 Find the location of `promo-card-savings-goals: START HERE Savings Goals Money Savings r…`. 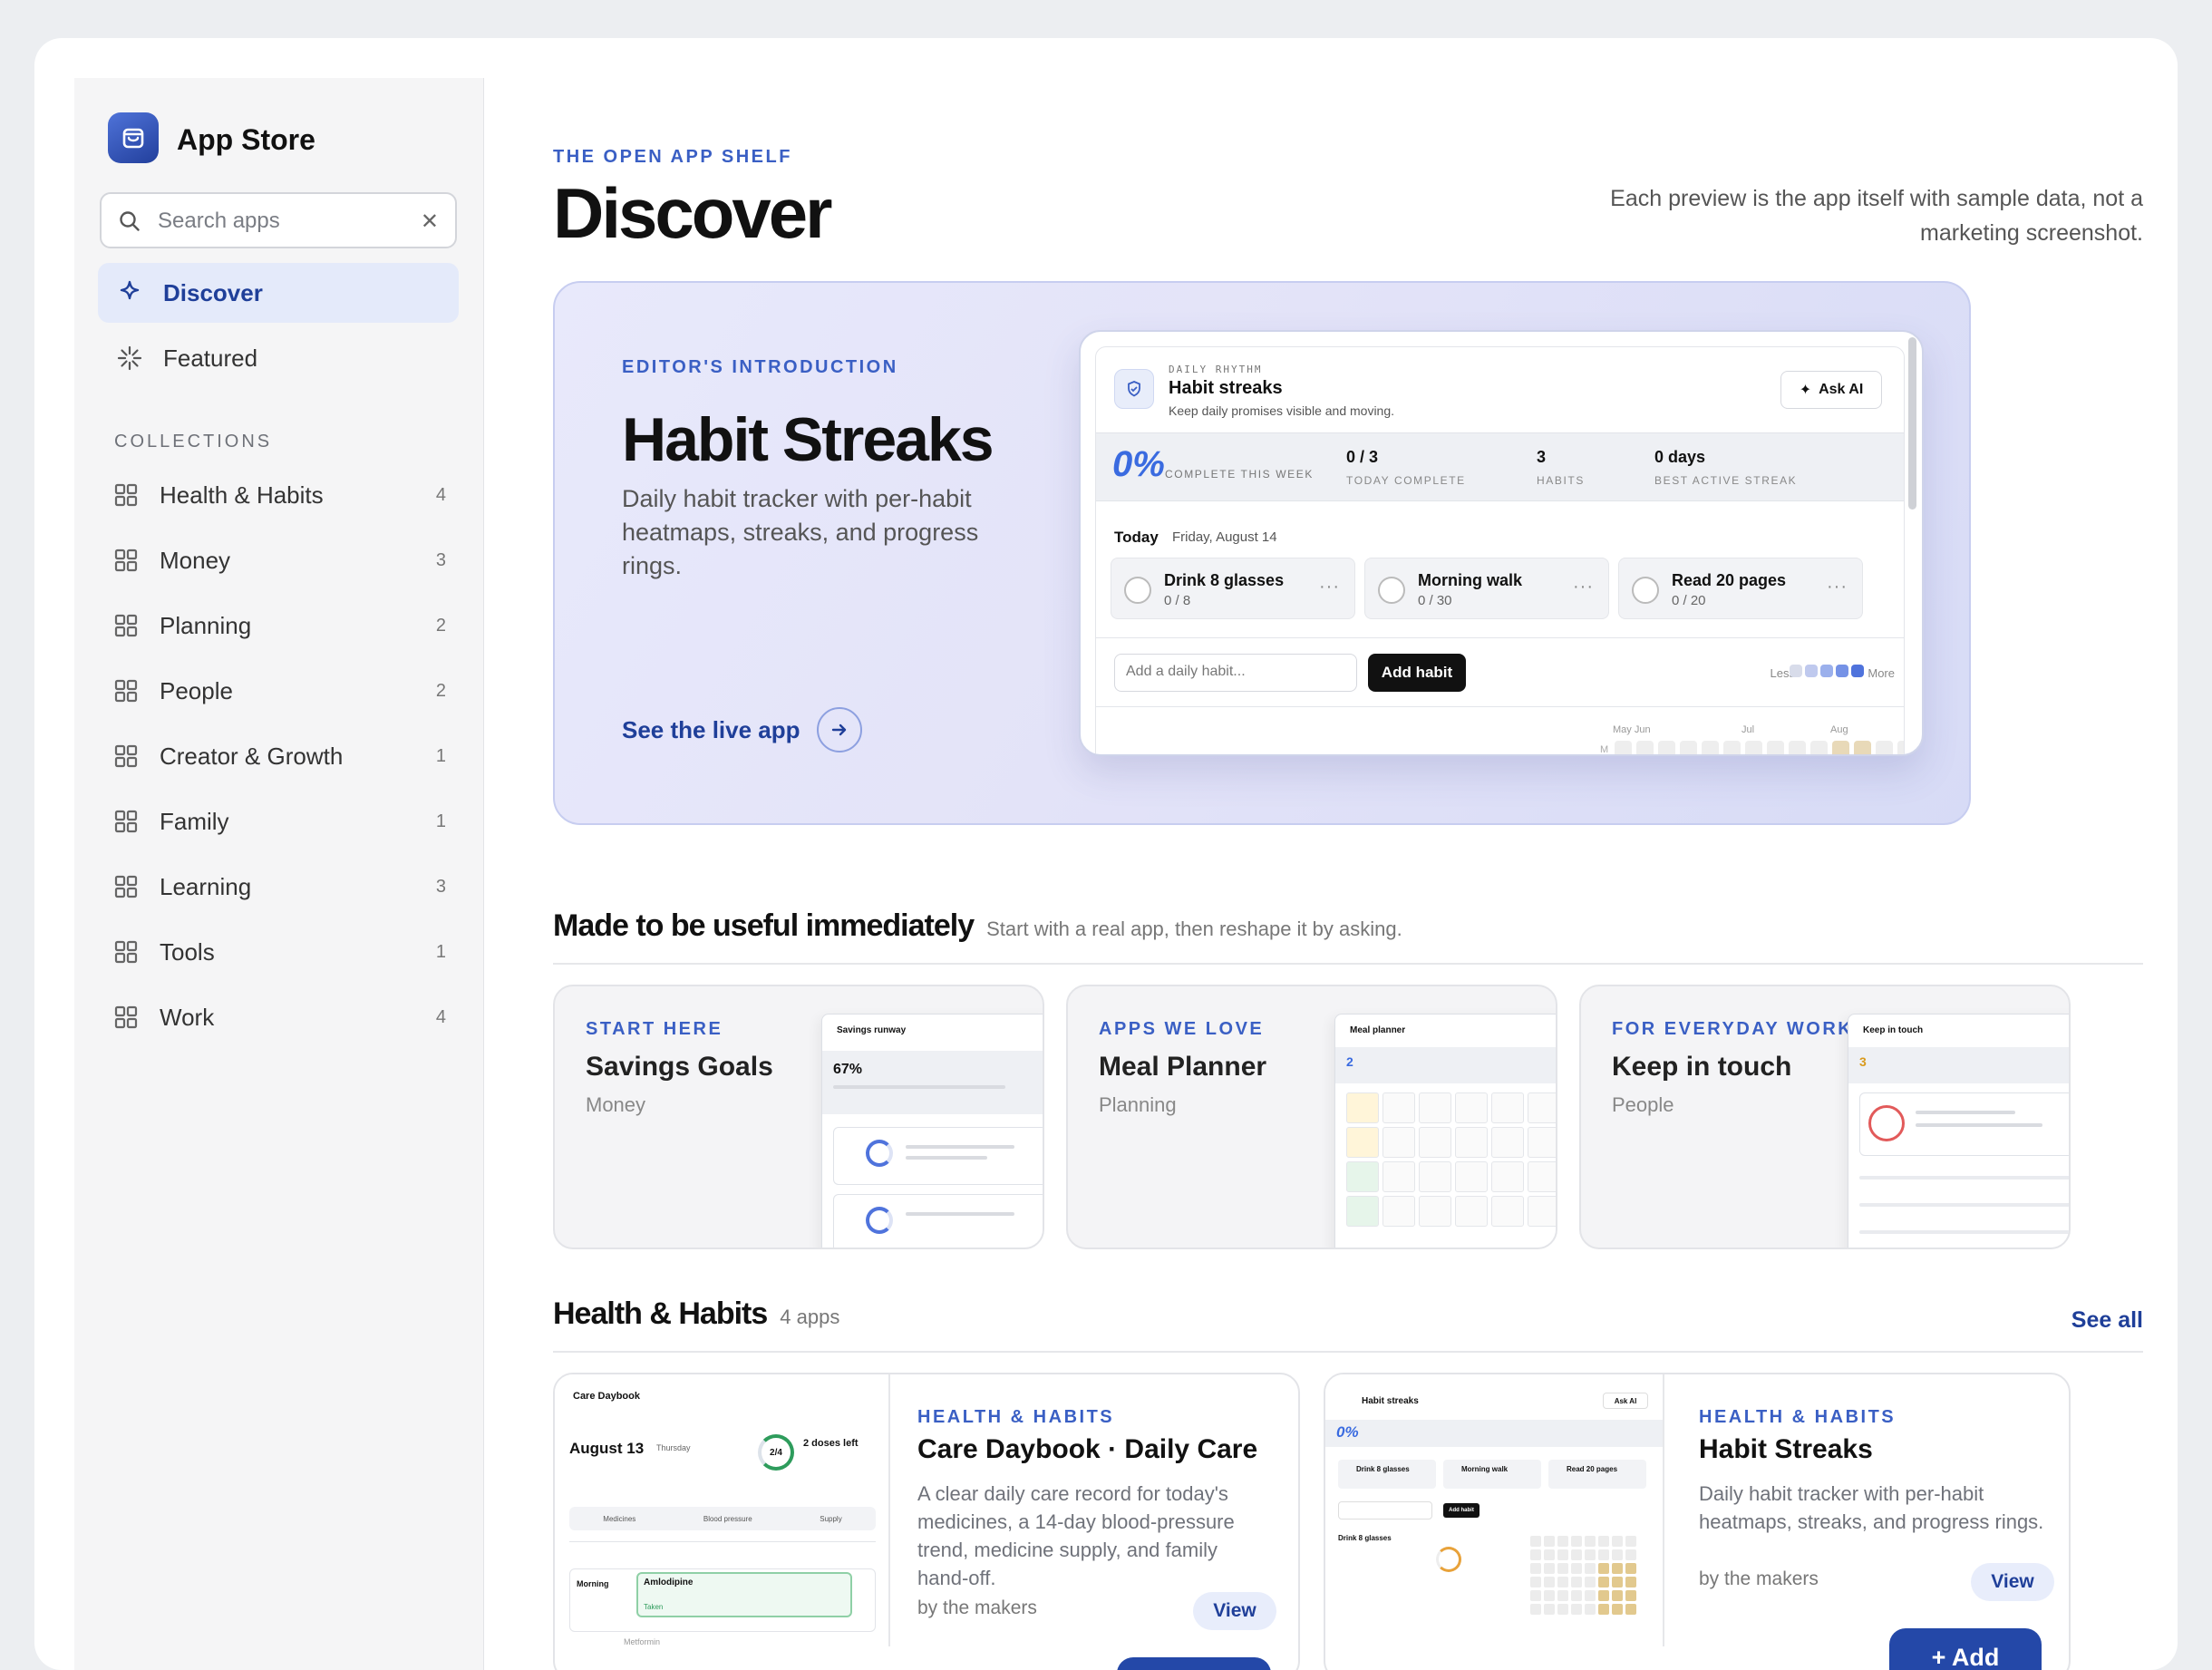

promo-card-savings-goals: START HERE Savings Goals Money Savings r… is located at coordinates (798, 1117).